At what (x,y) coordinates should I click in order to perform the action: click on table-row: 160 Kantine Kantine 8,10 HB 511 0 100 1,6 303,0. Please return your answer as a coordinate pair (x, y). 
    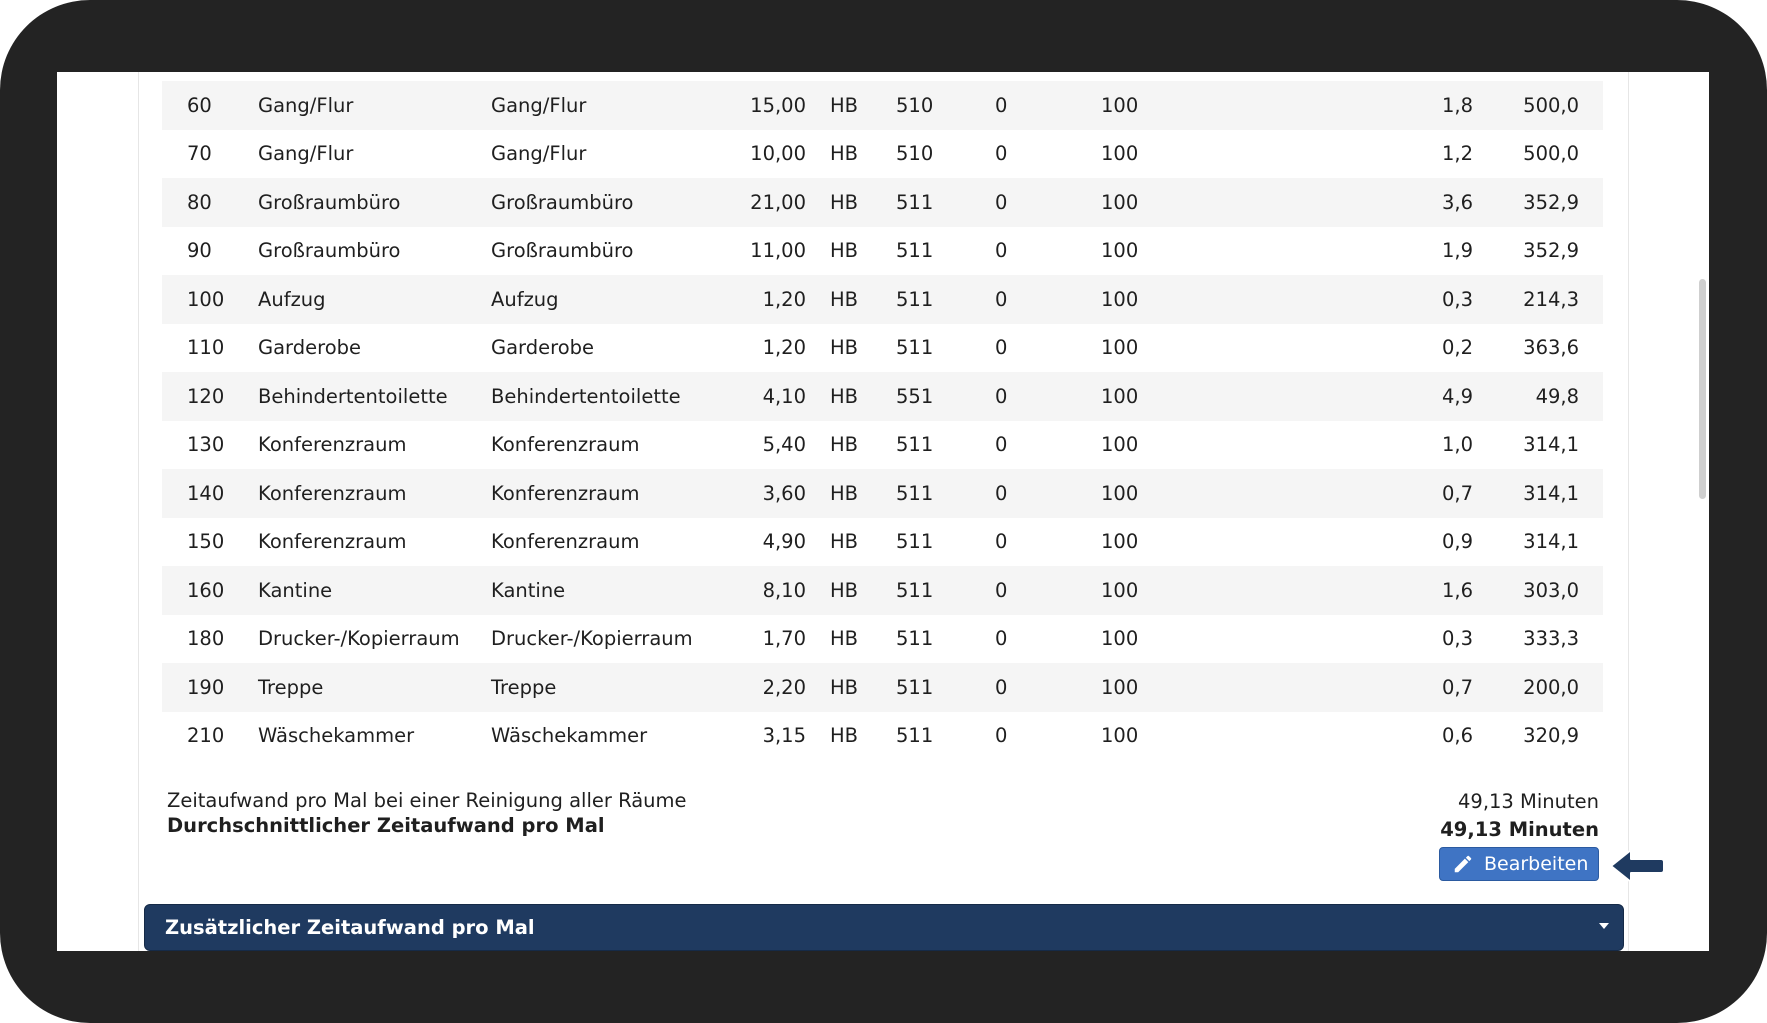
    Looking at the image, I should click on (882, 590).